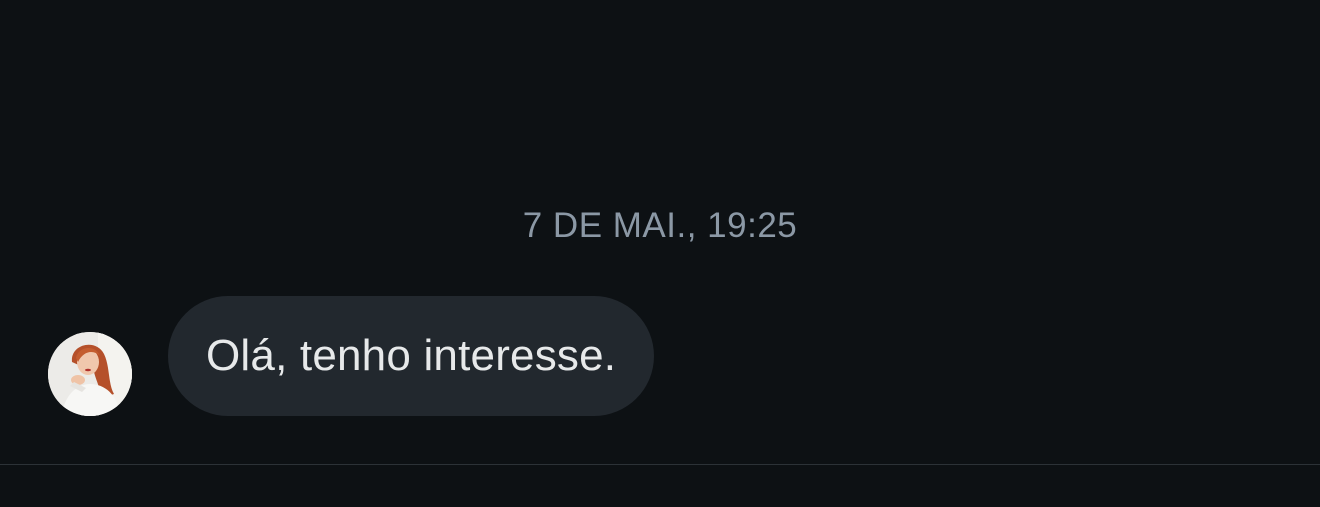  I want to click on message-bubble: Olá, tenho interesse., so click(411, 356).